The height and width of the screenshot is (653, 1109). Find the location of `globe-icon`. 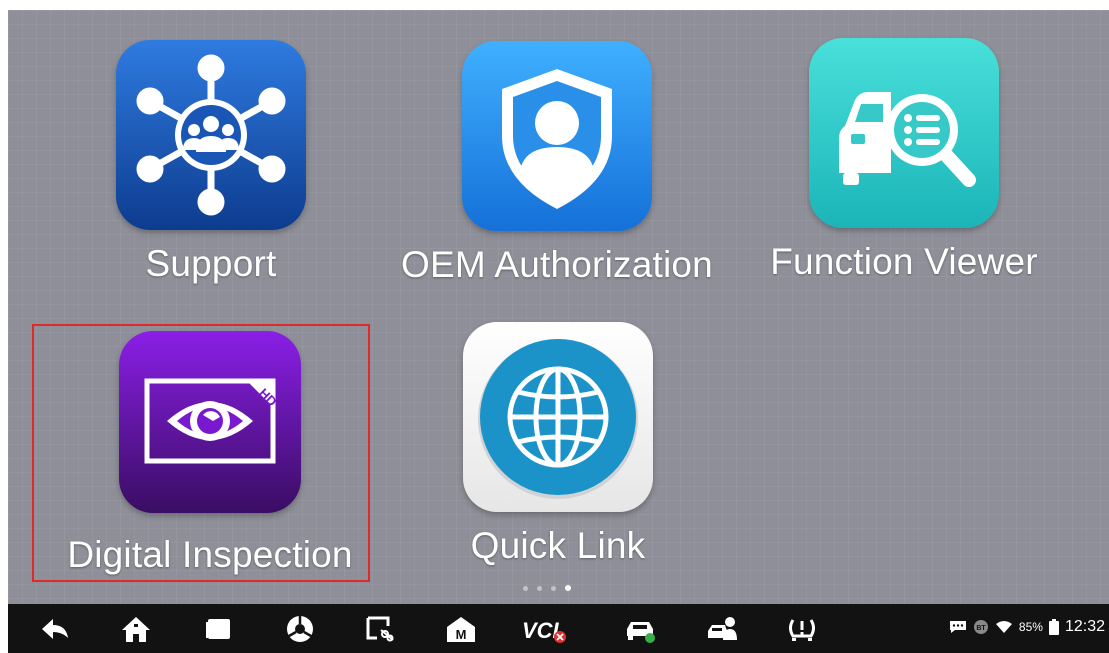

globe-icon is located at coordinates (558, 417).